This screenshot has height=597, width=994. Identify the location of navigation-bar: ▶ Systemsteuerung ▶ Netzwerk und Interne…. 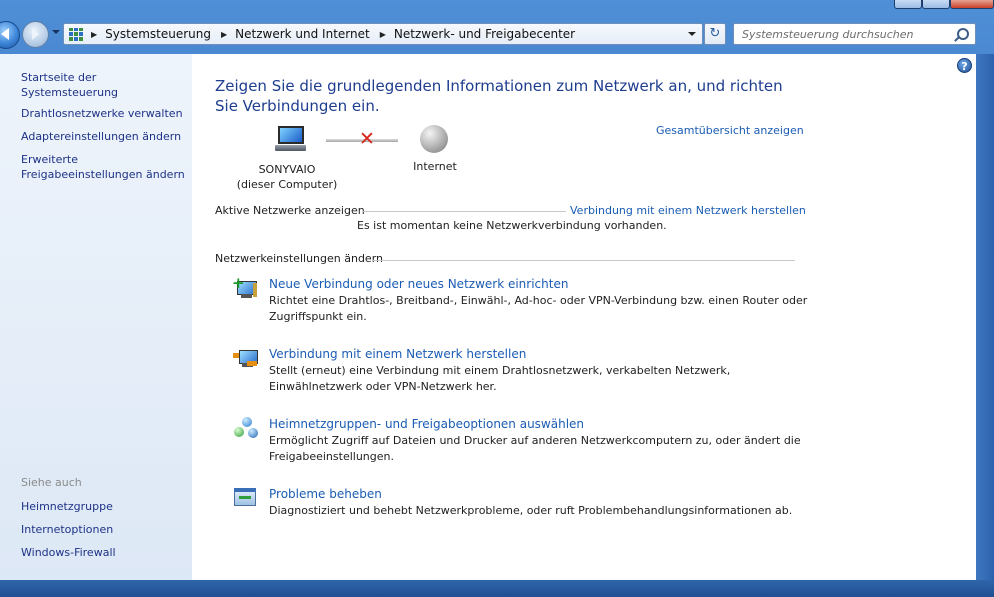
(497, 34).